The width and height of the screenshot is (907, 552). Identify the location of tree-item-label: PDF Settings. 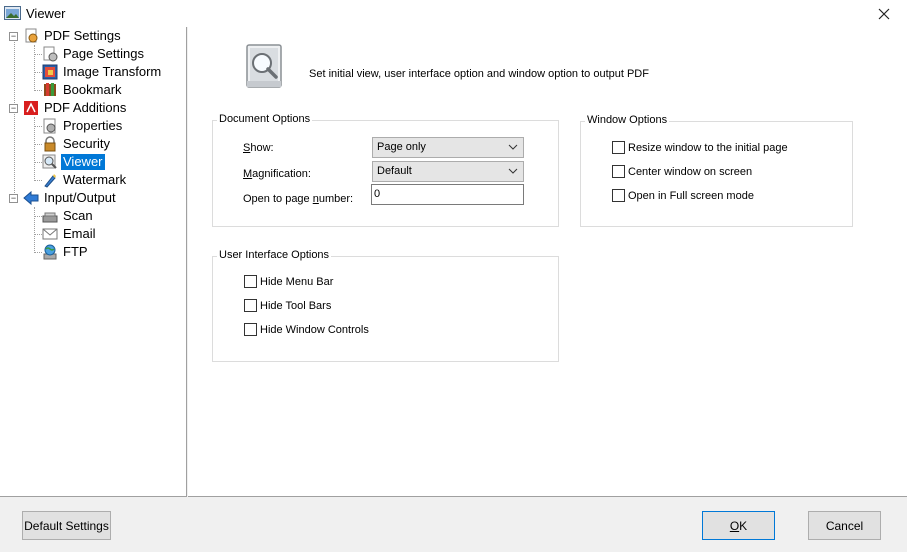
(82, 35).